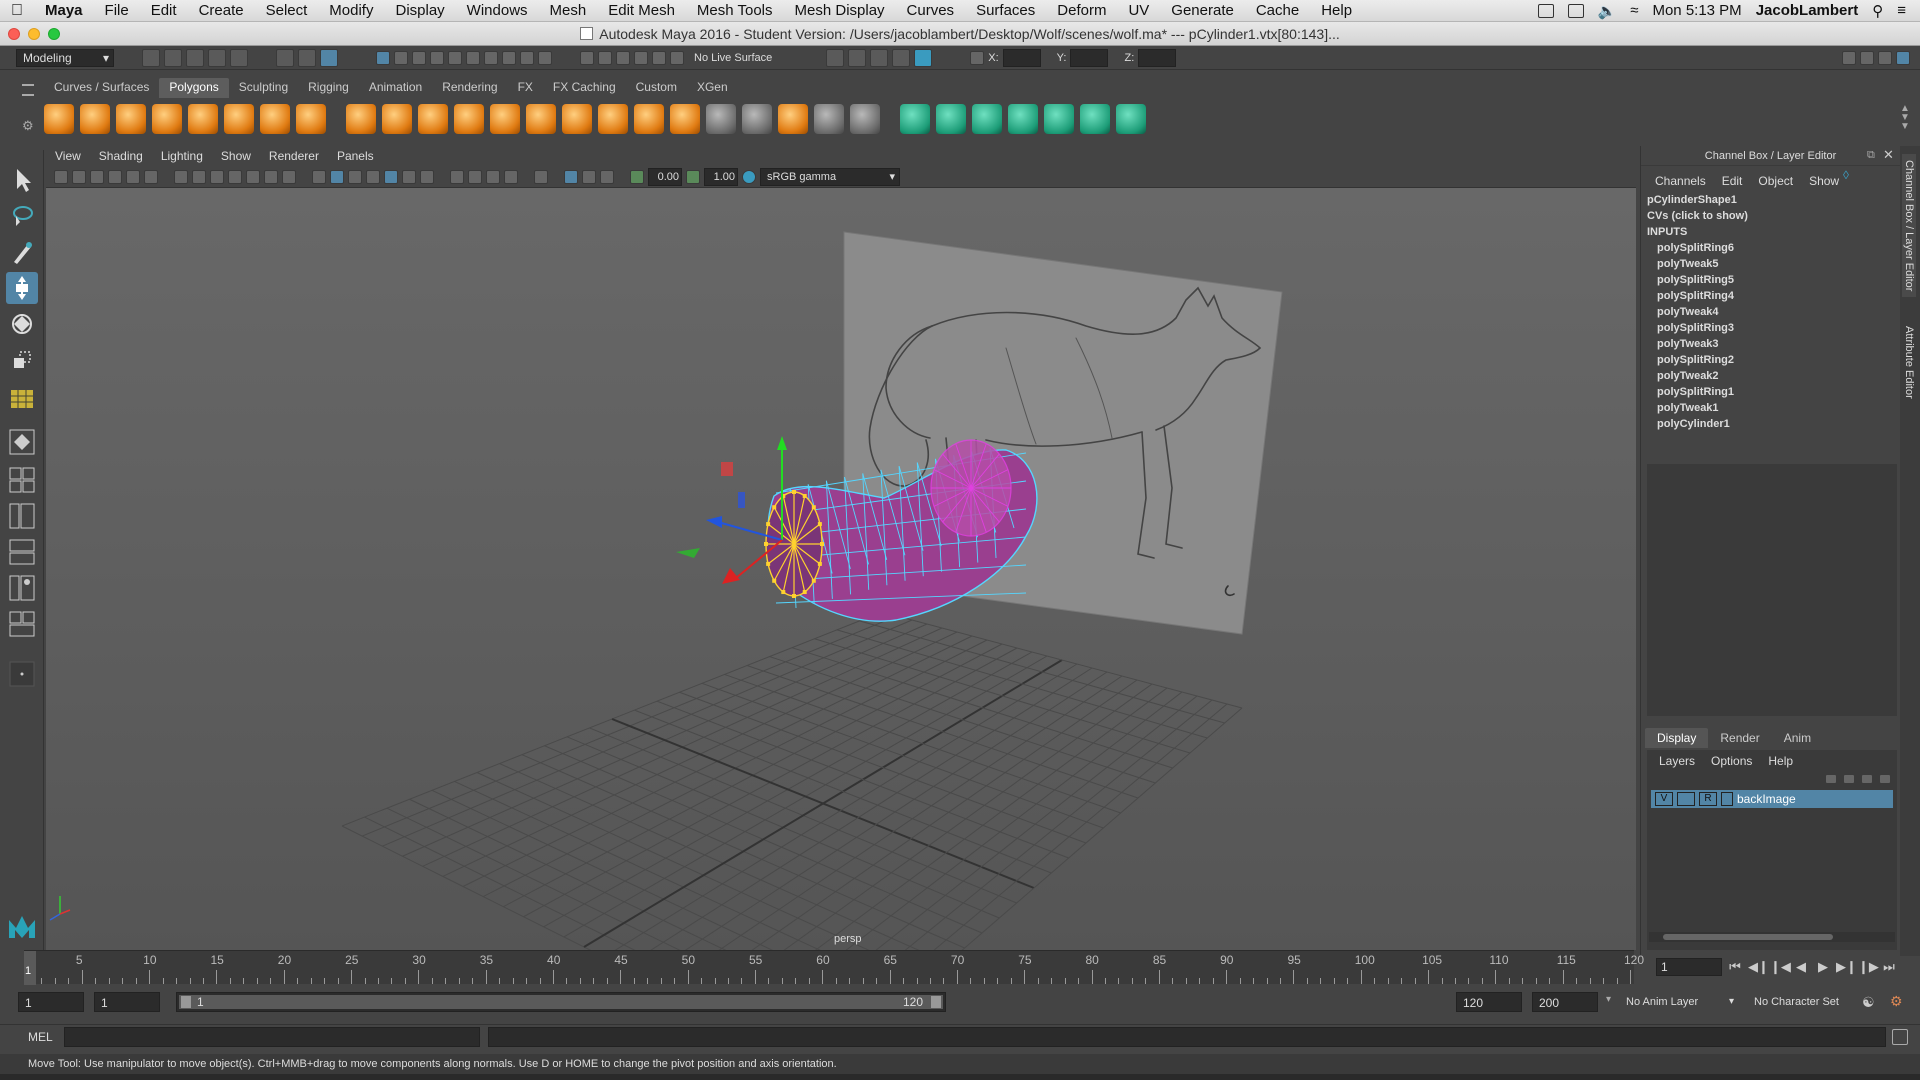 The height and width of the screenshot is (1080, 1920). What do you see at coordinates (571, 176) in the screenshot?
I see `xray-active-components-icon` at bounding box center [571, 176].